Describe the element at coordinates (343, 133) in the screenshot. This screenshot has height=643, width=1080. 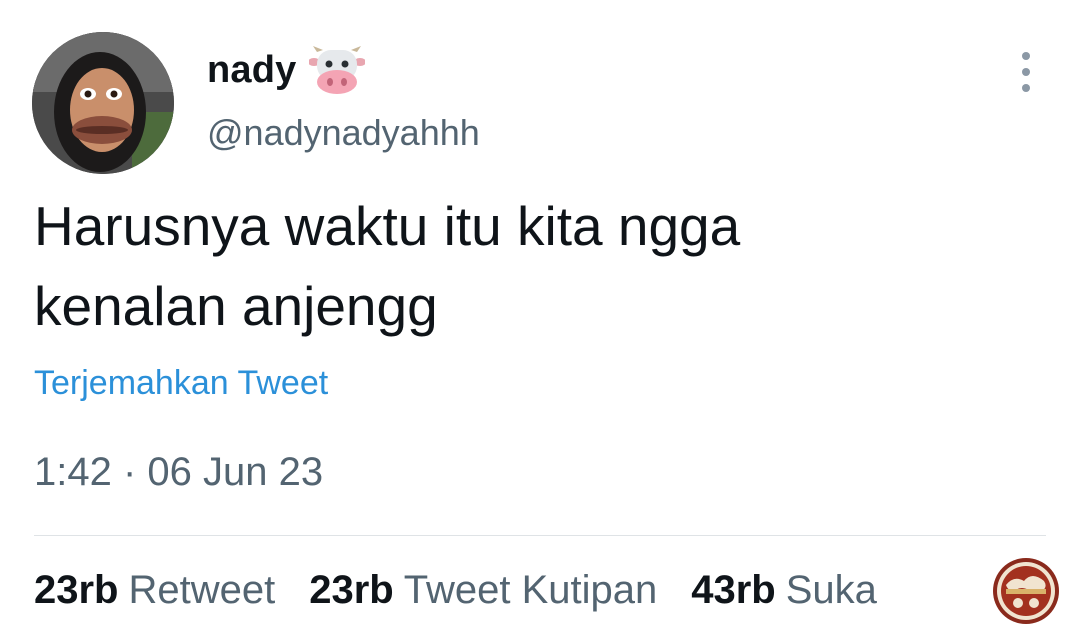
I see `user-handle: @nadynadyahhh` at that location.